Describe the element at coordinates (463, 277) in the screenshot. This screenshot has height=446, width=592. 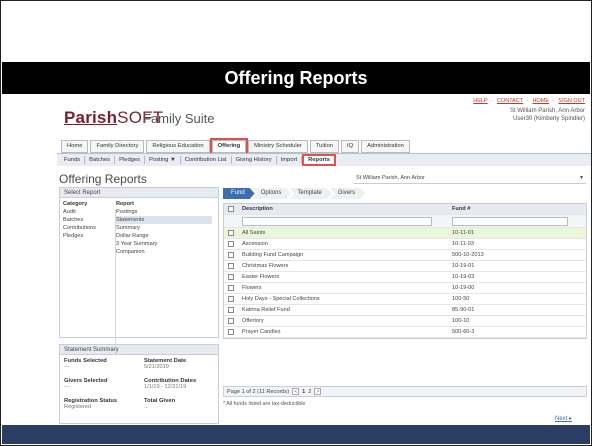
I see `fund-number: 10-19-03` at that location.